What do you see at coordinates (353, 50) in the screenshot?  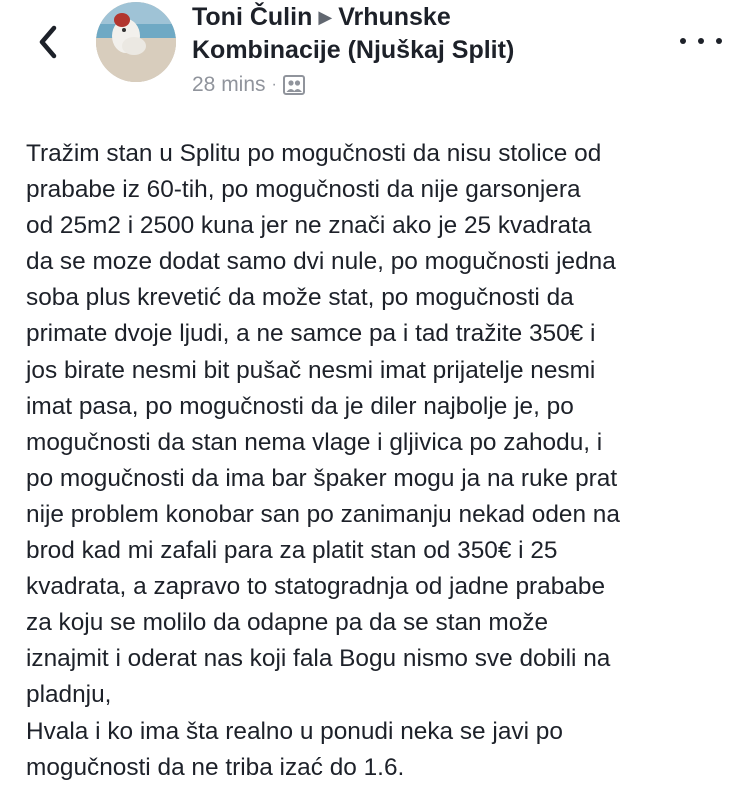 I see `group-name-line2: Kombinacije (Njuškaj Split)` at bounding box center [353, 50].